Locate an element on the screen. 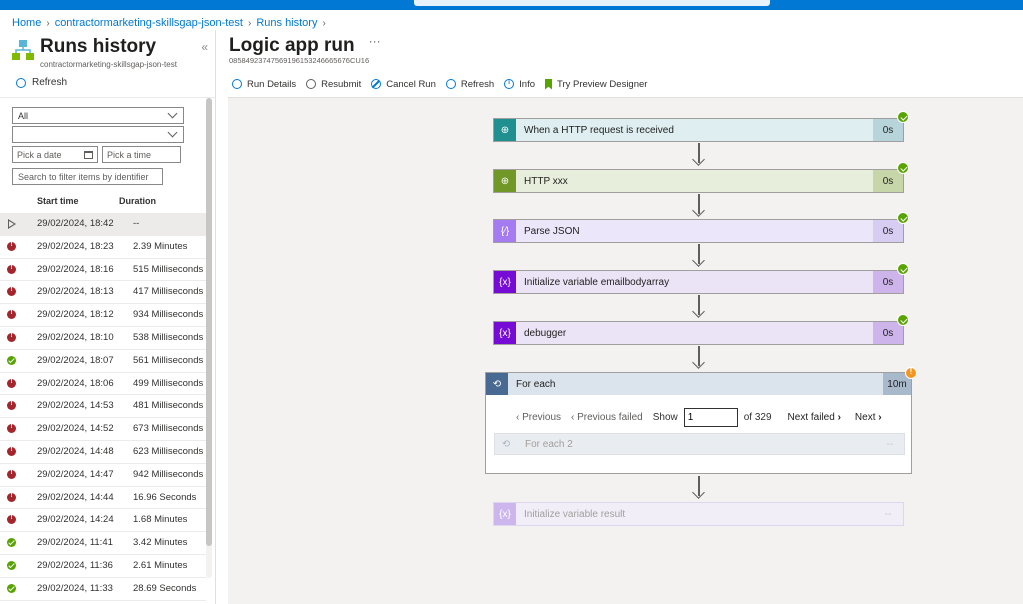  run-duration: 561 Milliseconds is located at coordinates (168, 360).